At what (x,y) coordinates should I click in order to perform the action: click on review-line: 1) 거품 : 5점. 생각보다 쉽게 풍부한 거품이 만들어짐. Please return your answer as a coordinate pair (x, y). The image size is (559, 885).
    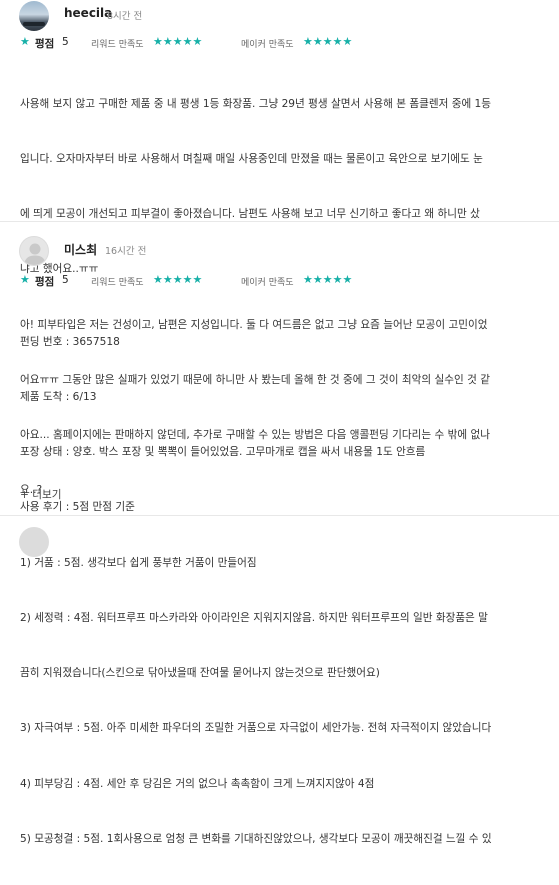
    Looking at the image, I should click on (138, 562).